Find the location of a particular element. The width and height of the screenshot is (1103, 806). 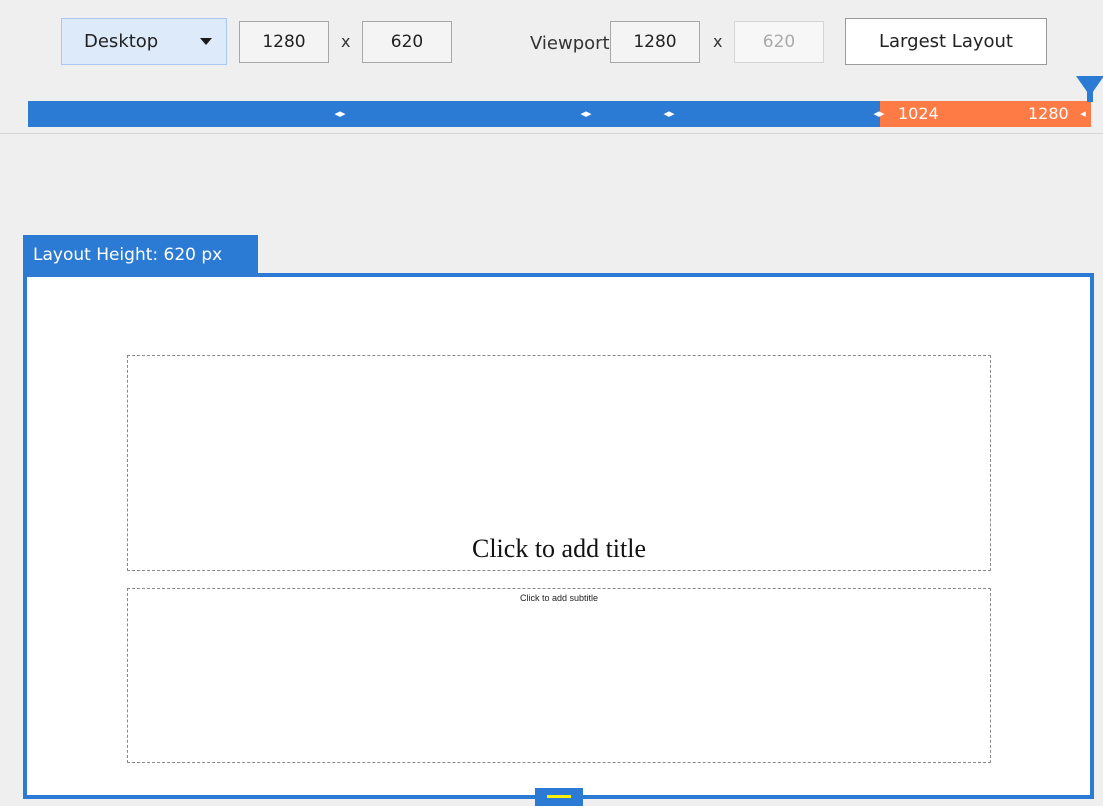

viewport-width-input: 1280 is located at coordinates (655, 42).